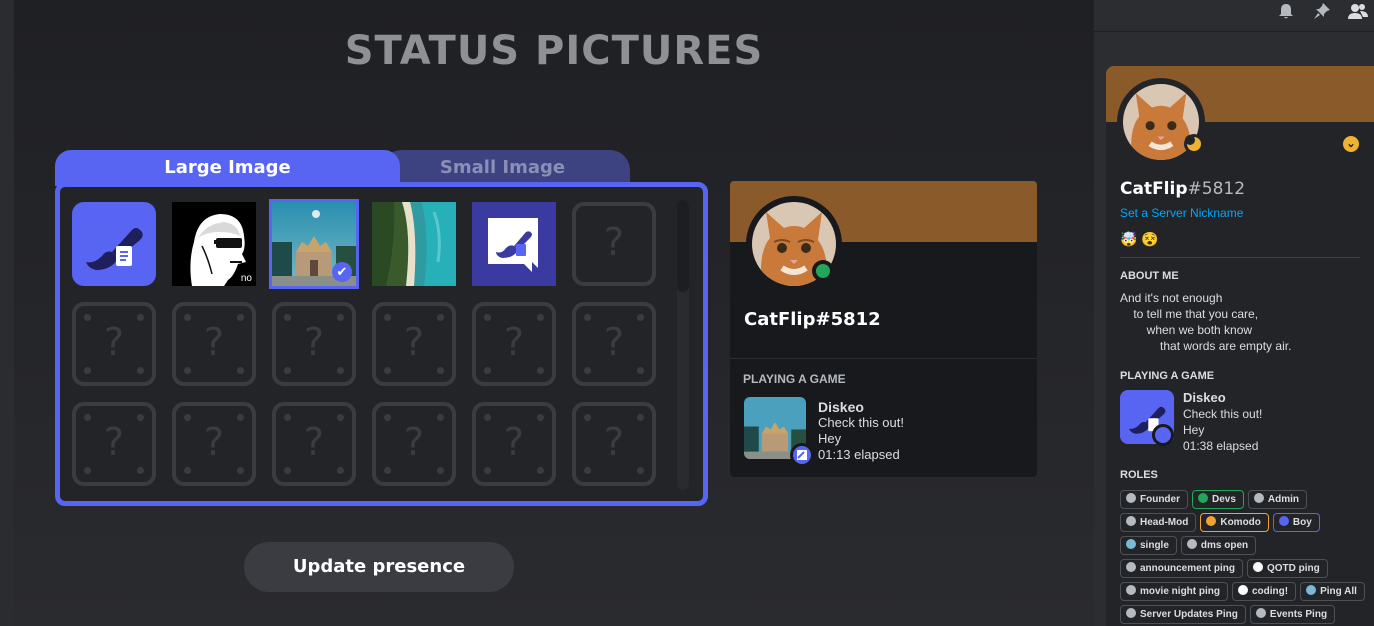 The width and height of the screenshot is (1374, 626). Describe the element at coordinates (1100, 329) in the screenshot. I see `sidebar-scrollbar` at that location.